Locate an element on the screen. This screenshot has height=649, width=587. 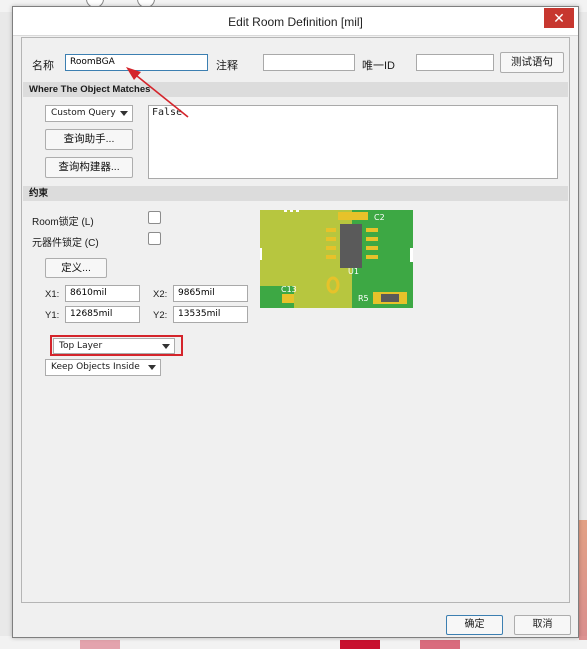
arrow-line is located at coordinates (160, 94).